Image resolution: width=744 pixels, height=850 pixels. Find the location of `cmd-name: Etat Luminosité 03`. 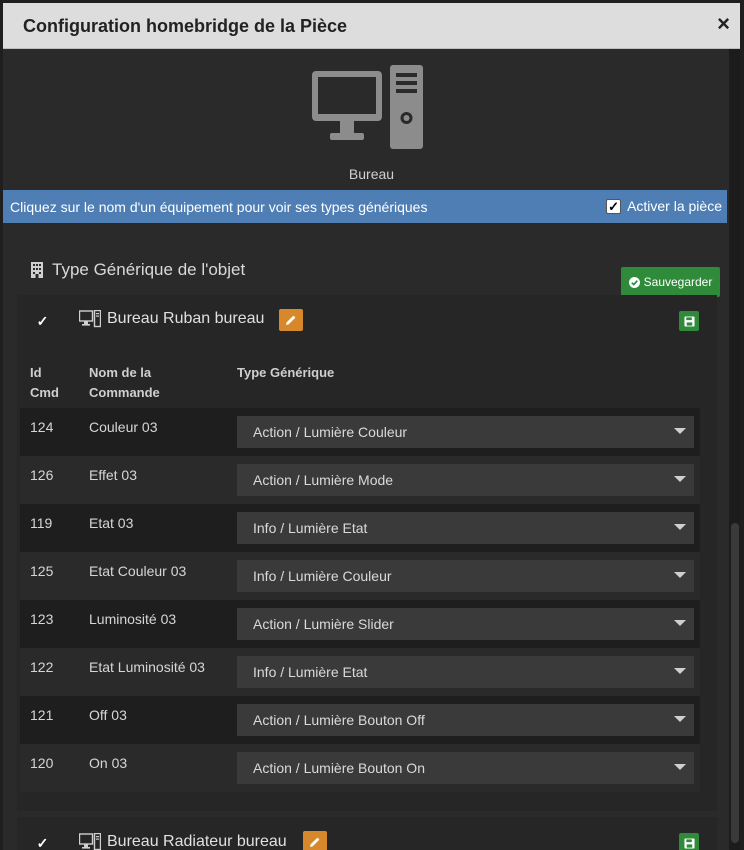

cmd-name: Etat Luminosité 03 is located at coordinates (147, 667).